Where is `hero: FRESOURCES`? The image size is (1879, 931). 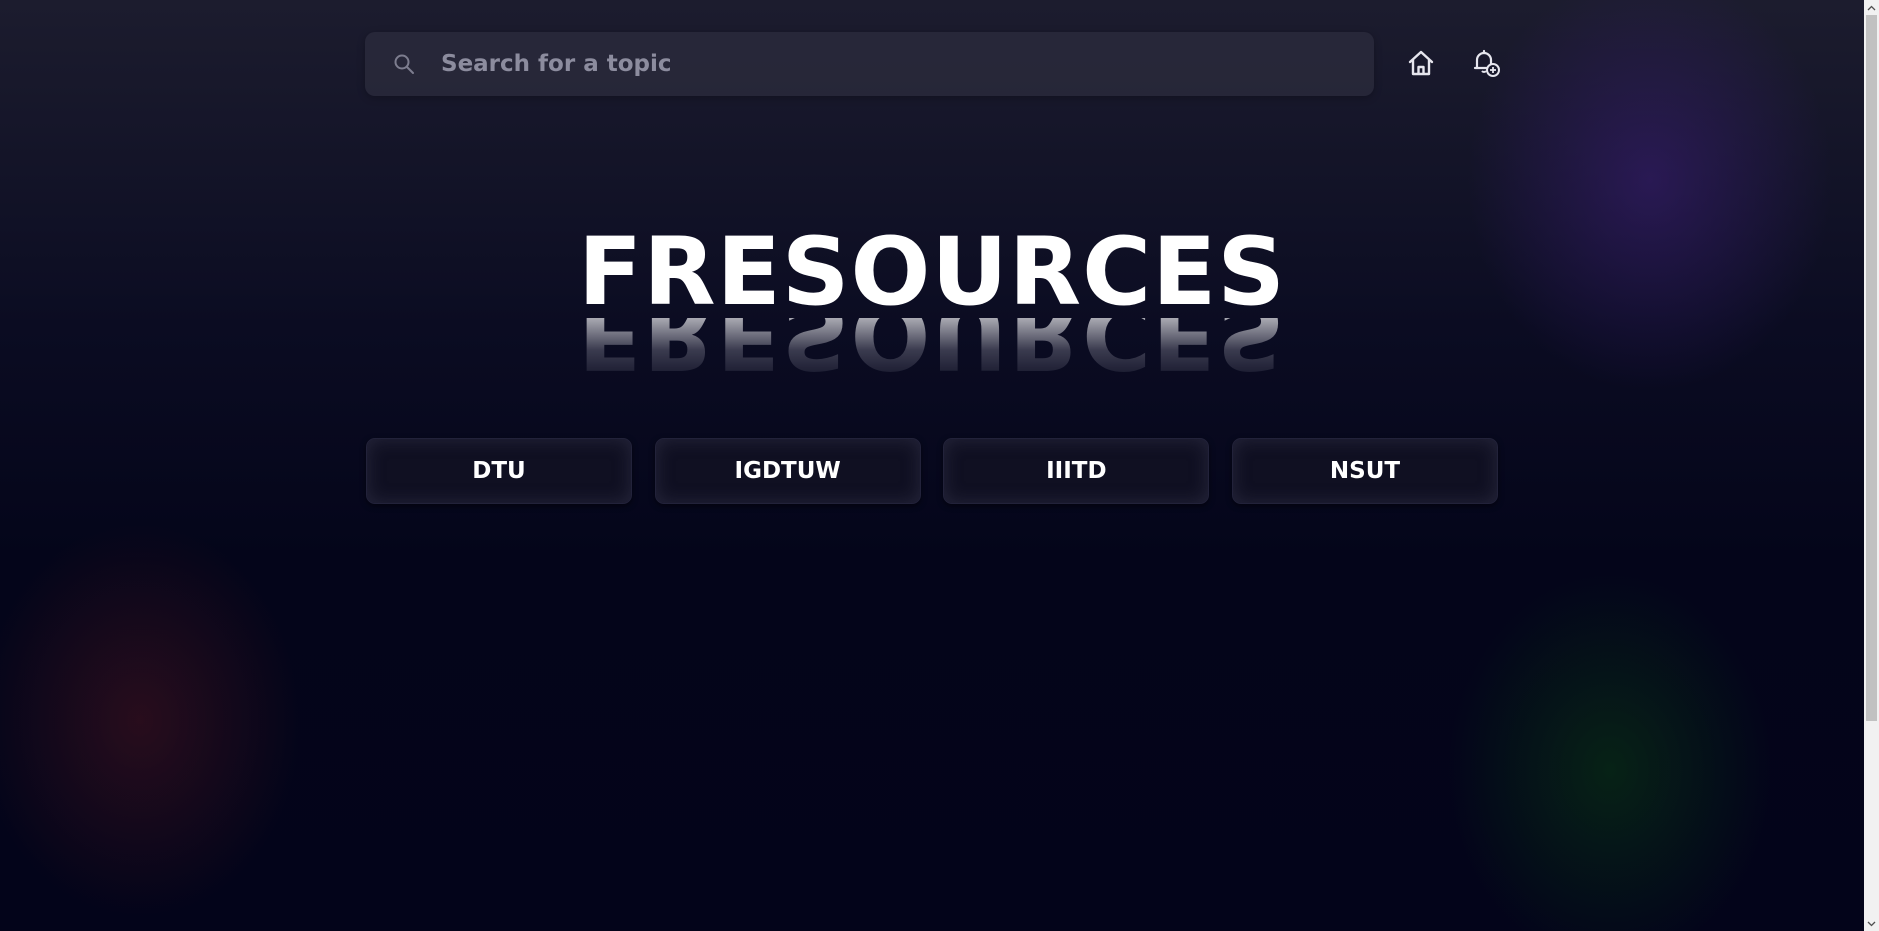
hero: FRESOURCES is located at coordinates (932, 273).